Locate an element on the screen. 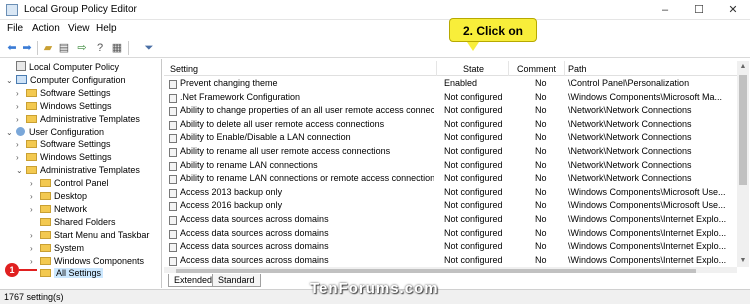 The height and width of the screenshot is (304, 750). tree-item: All Settings is located at coordinates (67, 273).